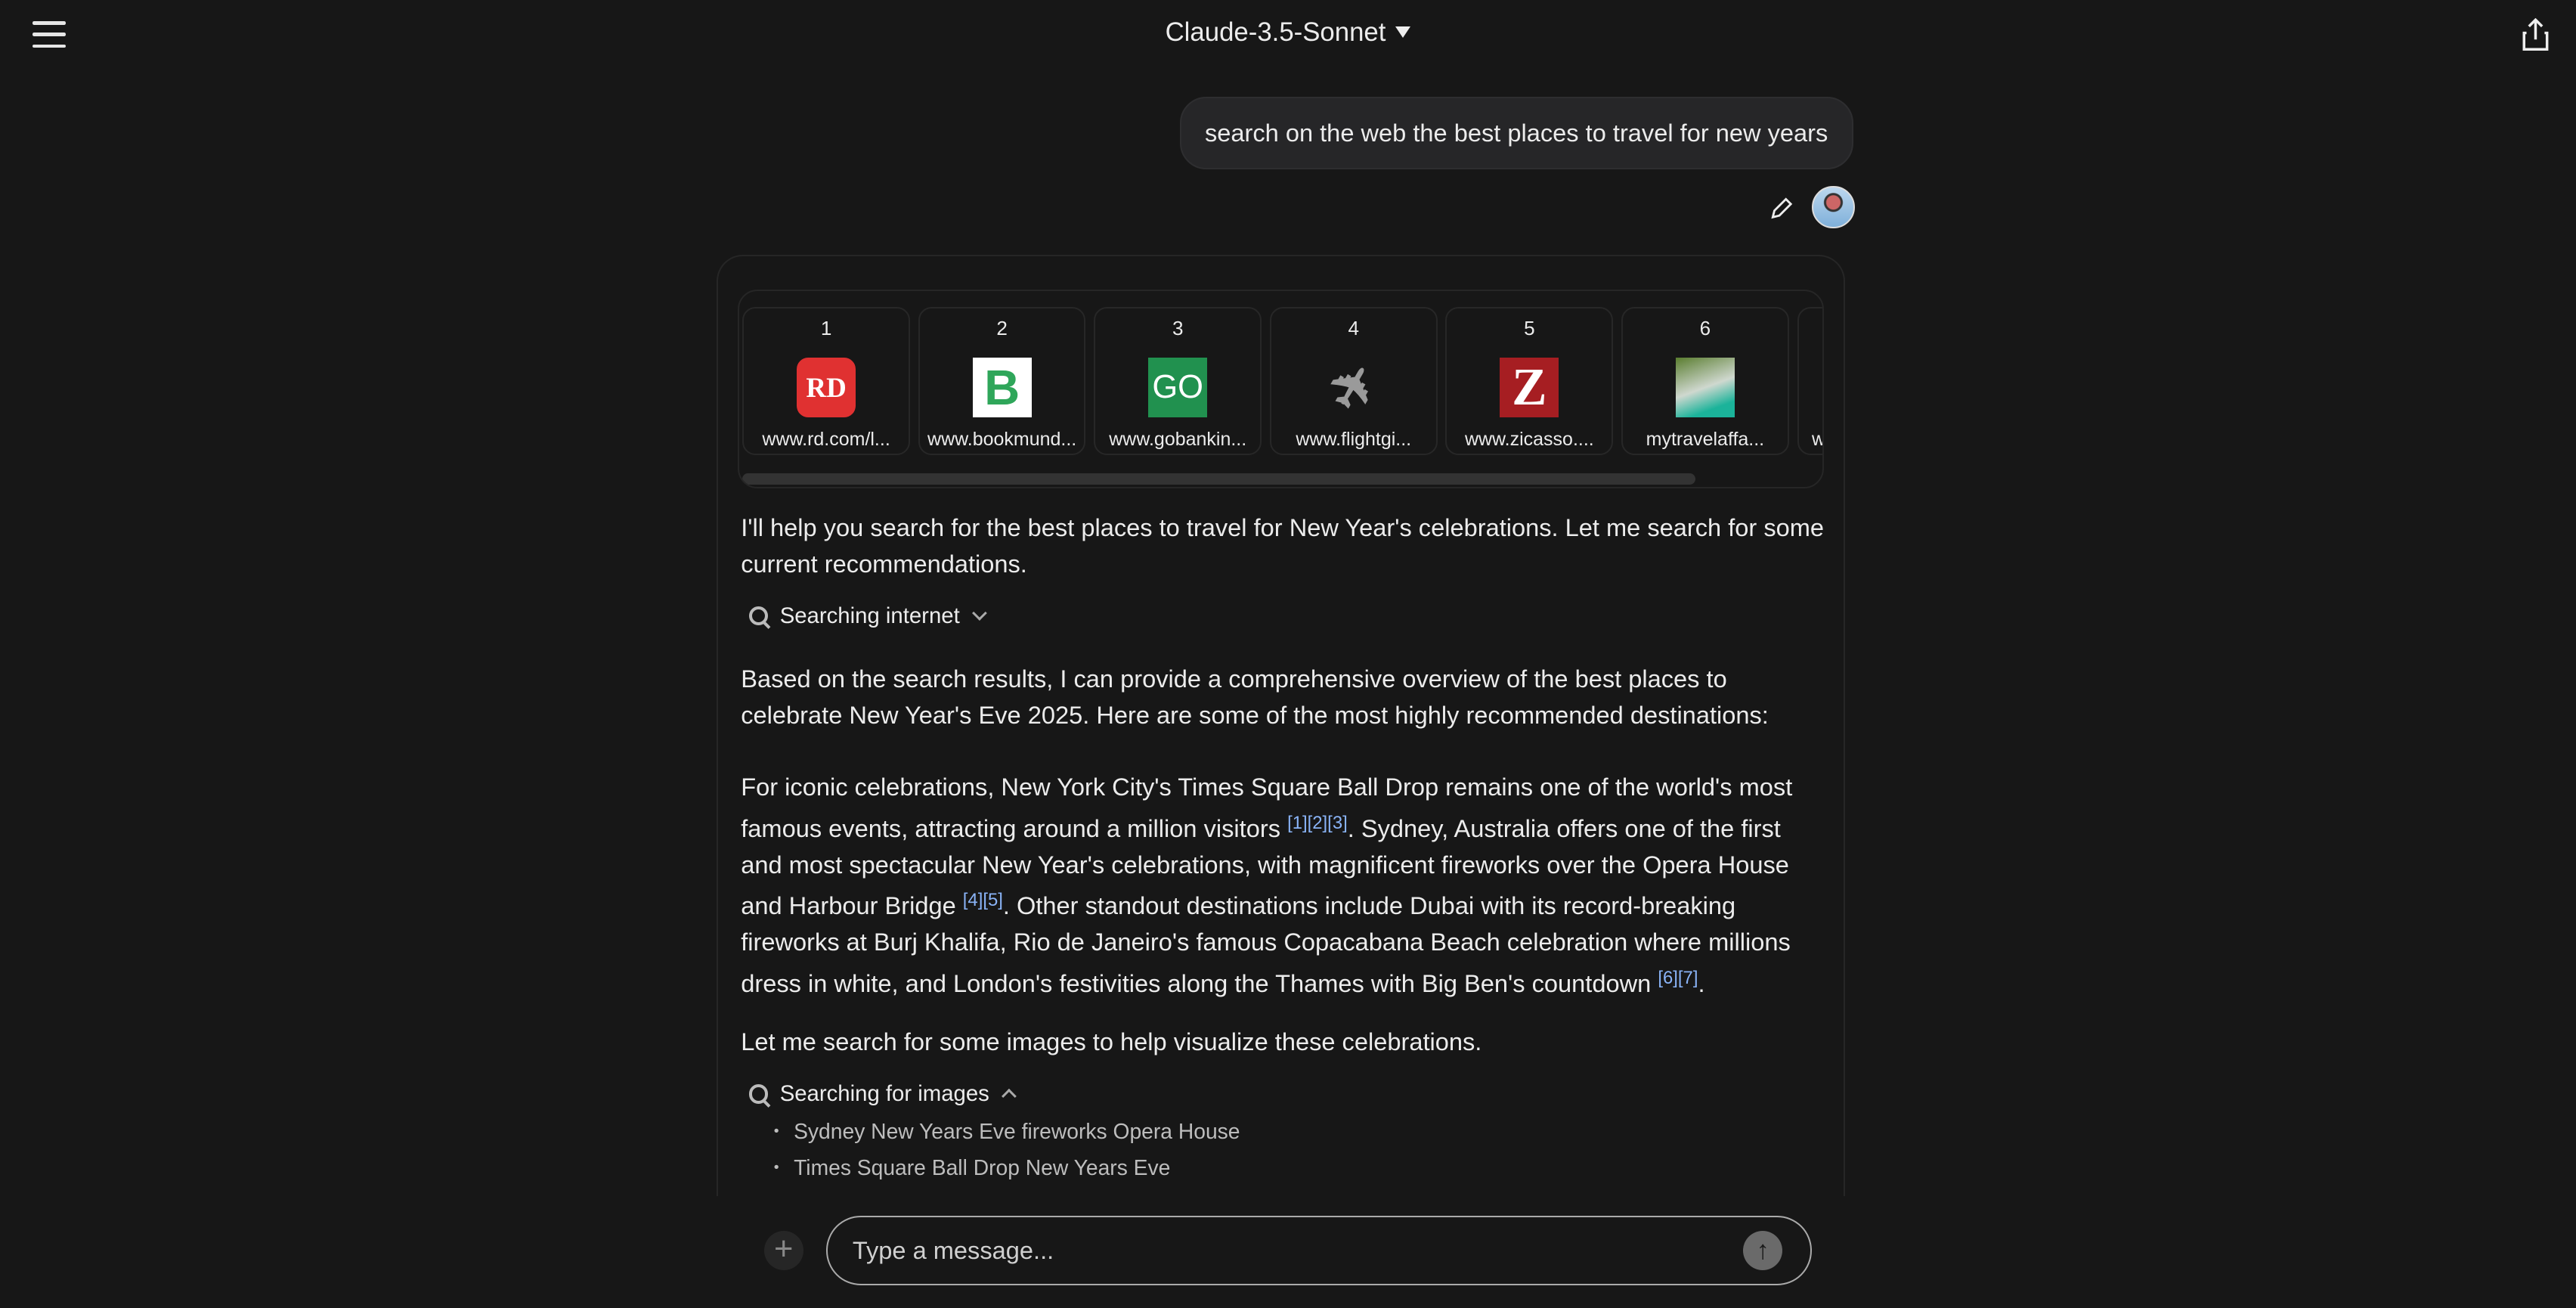 This screenshot has height=1308, width=2576. I want to click on chevron-down-icon, so click(980, 613).